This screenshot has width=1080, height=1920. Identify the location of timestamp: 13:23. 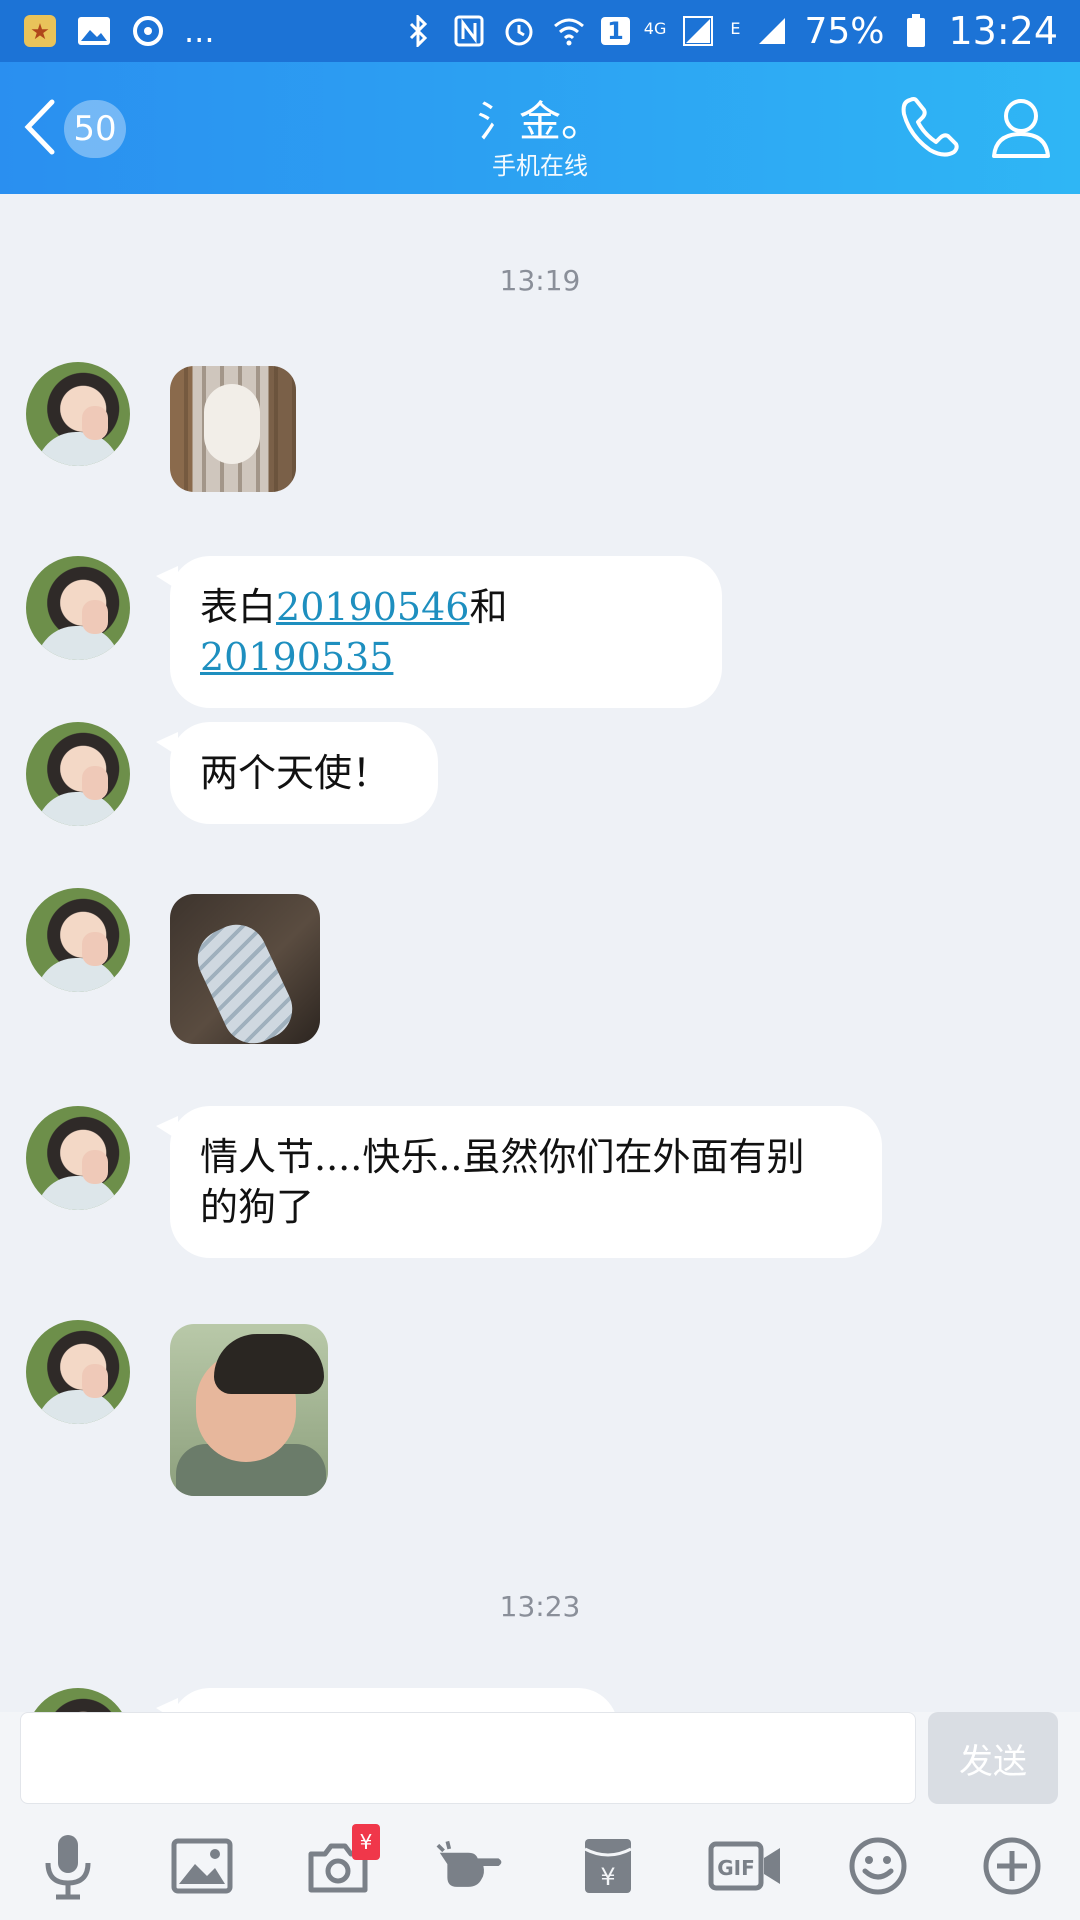
(540, 1606).